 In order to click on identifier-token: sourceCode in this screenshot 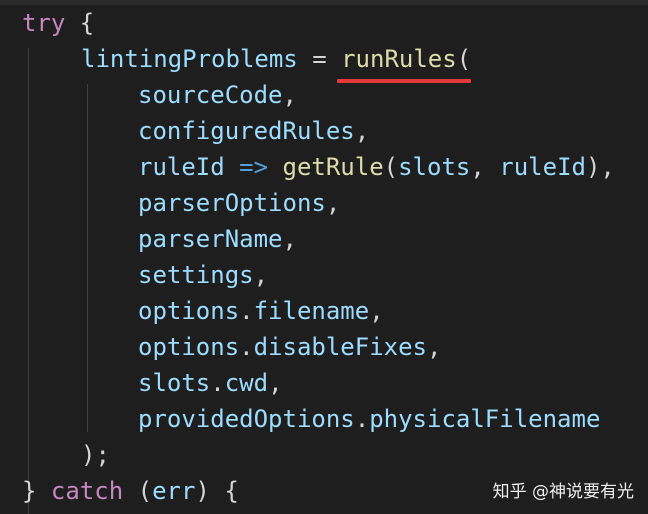, I will do `click(210, 95)`.